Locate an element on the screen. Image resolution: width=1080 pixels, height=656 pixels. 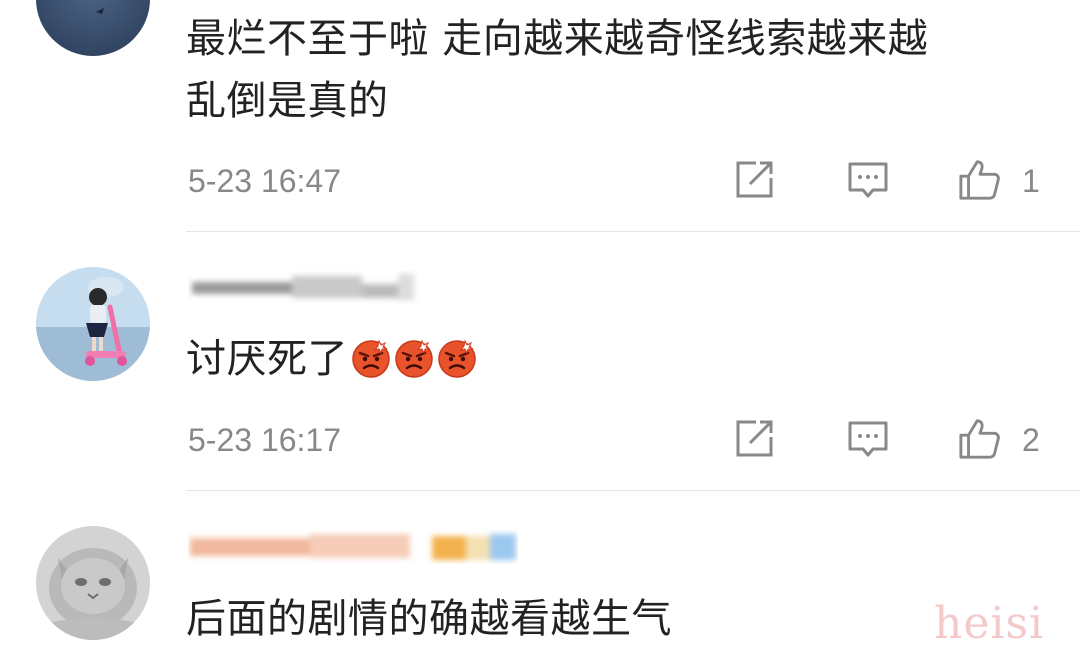
comment-text: 讨厌死了 is located at coordinates (331, 359).